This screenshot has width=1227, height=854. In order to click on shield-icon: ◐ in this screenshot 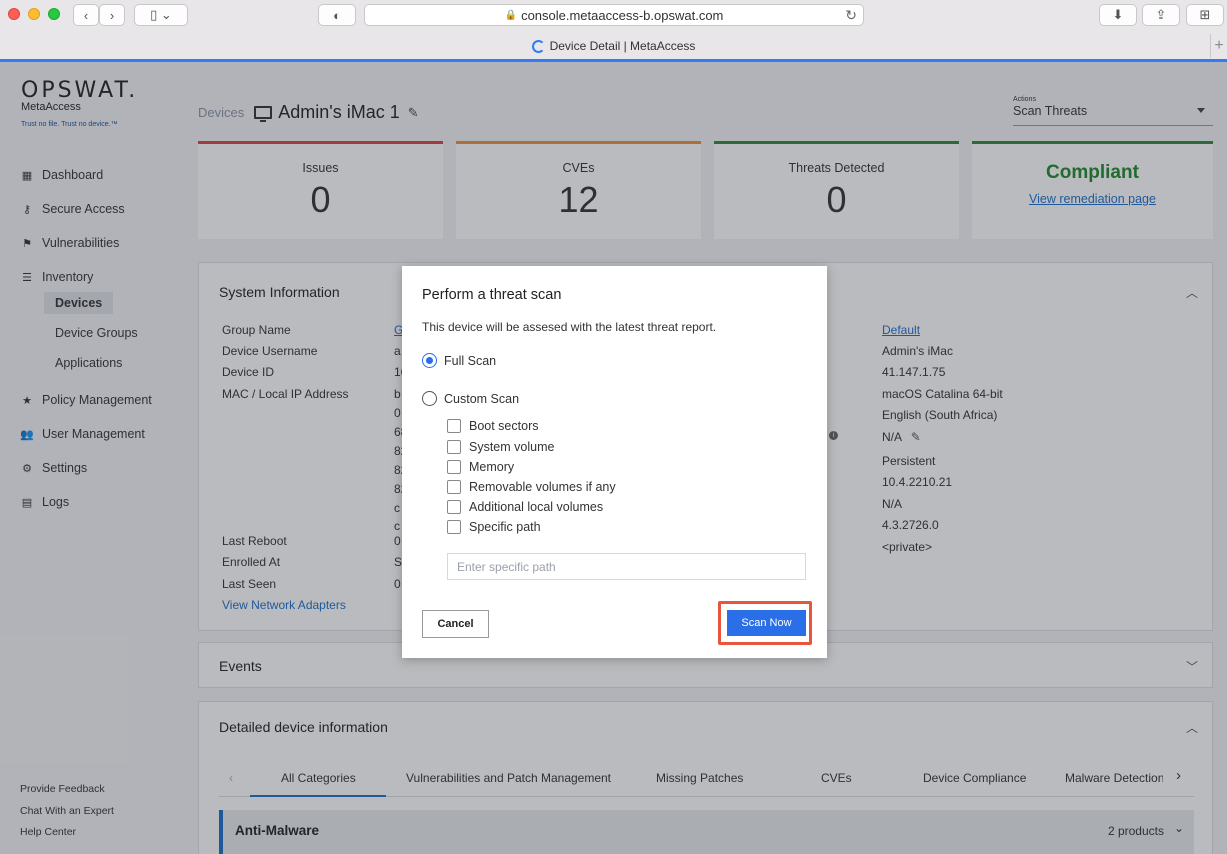, I will do `click(337, 15)`.